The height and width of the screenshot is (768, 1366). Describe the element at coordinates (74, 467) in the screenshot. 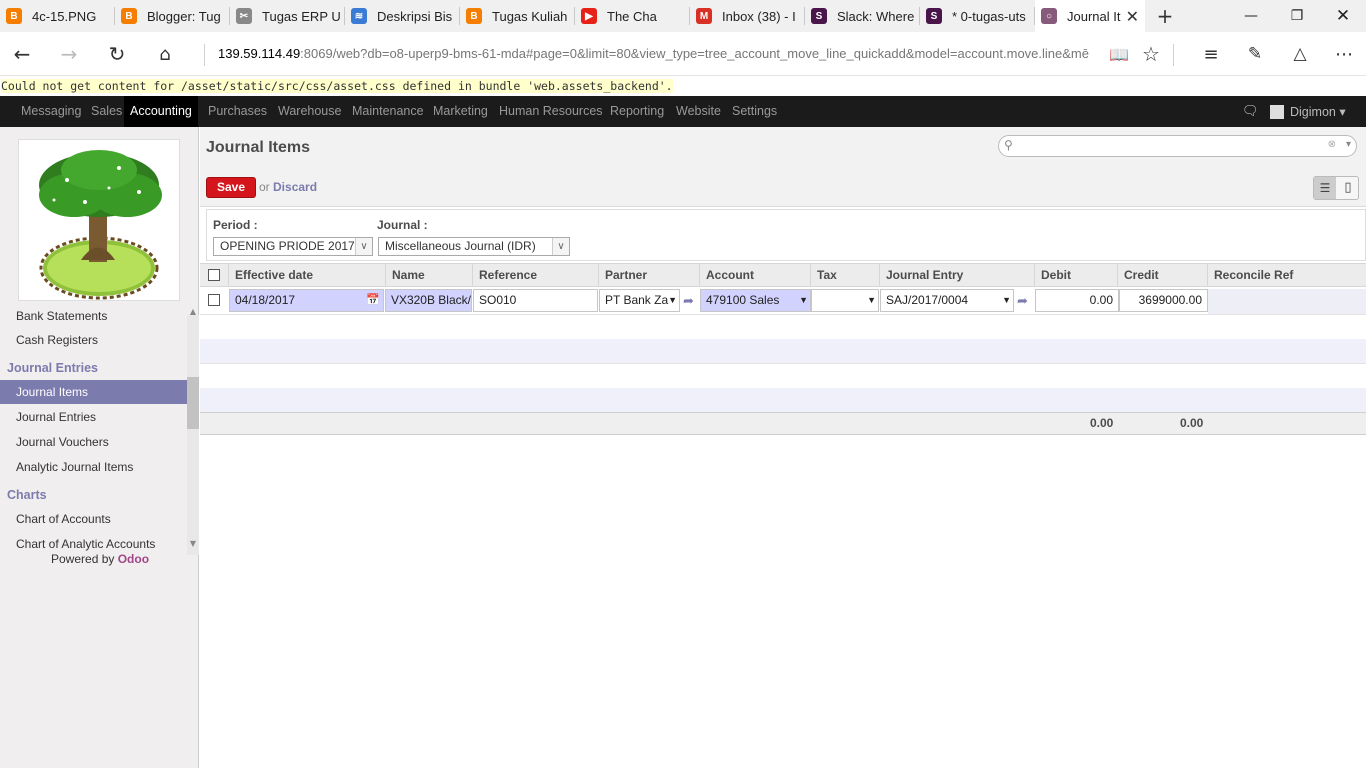

I see `sidebar-item-analytic-journal-items: Analytic Journal Items` at that location.